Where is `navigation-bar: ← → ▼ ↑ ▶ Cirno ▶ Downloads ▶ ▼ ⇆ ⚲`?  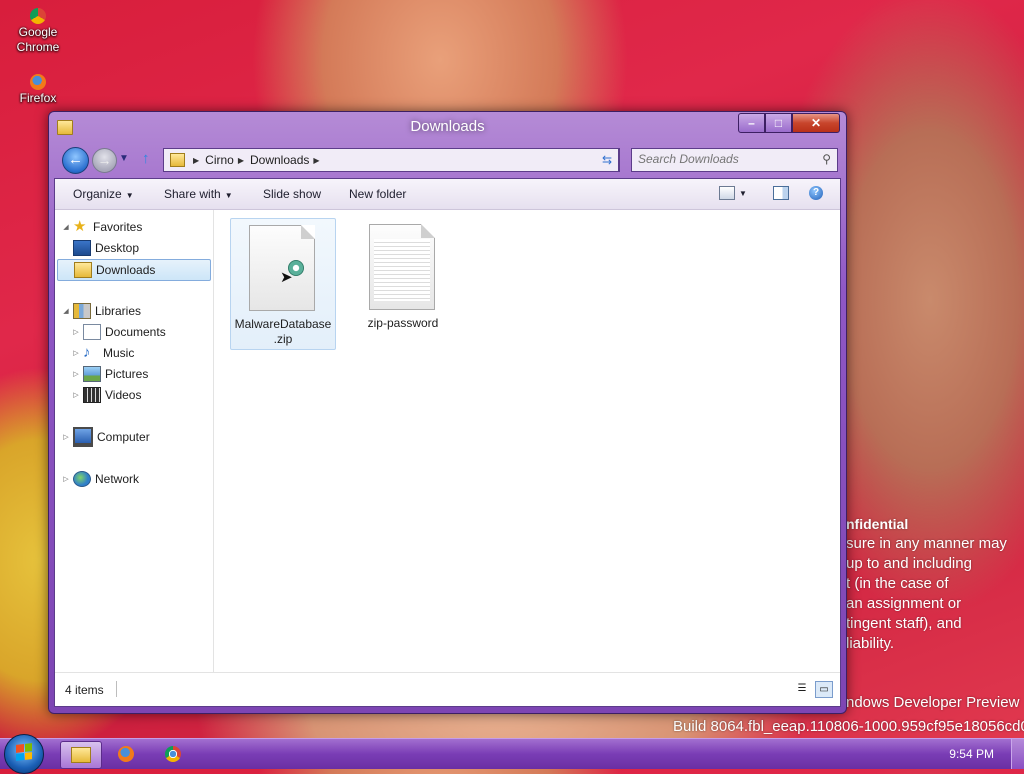
navigation-bar: ← → ▼ ↑ ▶ Cirno ▶ Downloads ▶ ▼ ⇆ ⚲ is located at coordinates (447, 160).